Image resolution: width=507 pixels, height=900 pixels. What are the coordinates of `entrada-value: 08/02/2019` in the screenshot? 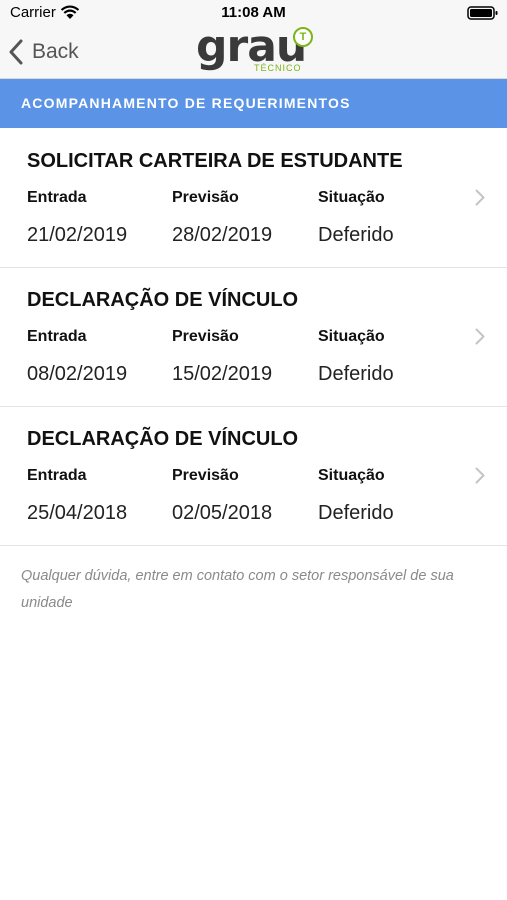 It's located at (77, 374).